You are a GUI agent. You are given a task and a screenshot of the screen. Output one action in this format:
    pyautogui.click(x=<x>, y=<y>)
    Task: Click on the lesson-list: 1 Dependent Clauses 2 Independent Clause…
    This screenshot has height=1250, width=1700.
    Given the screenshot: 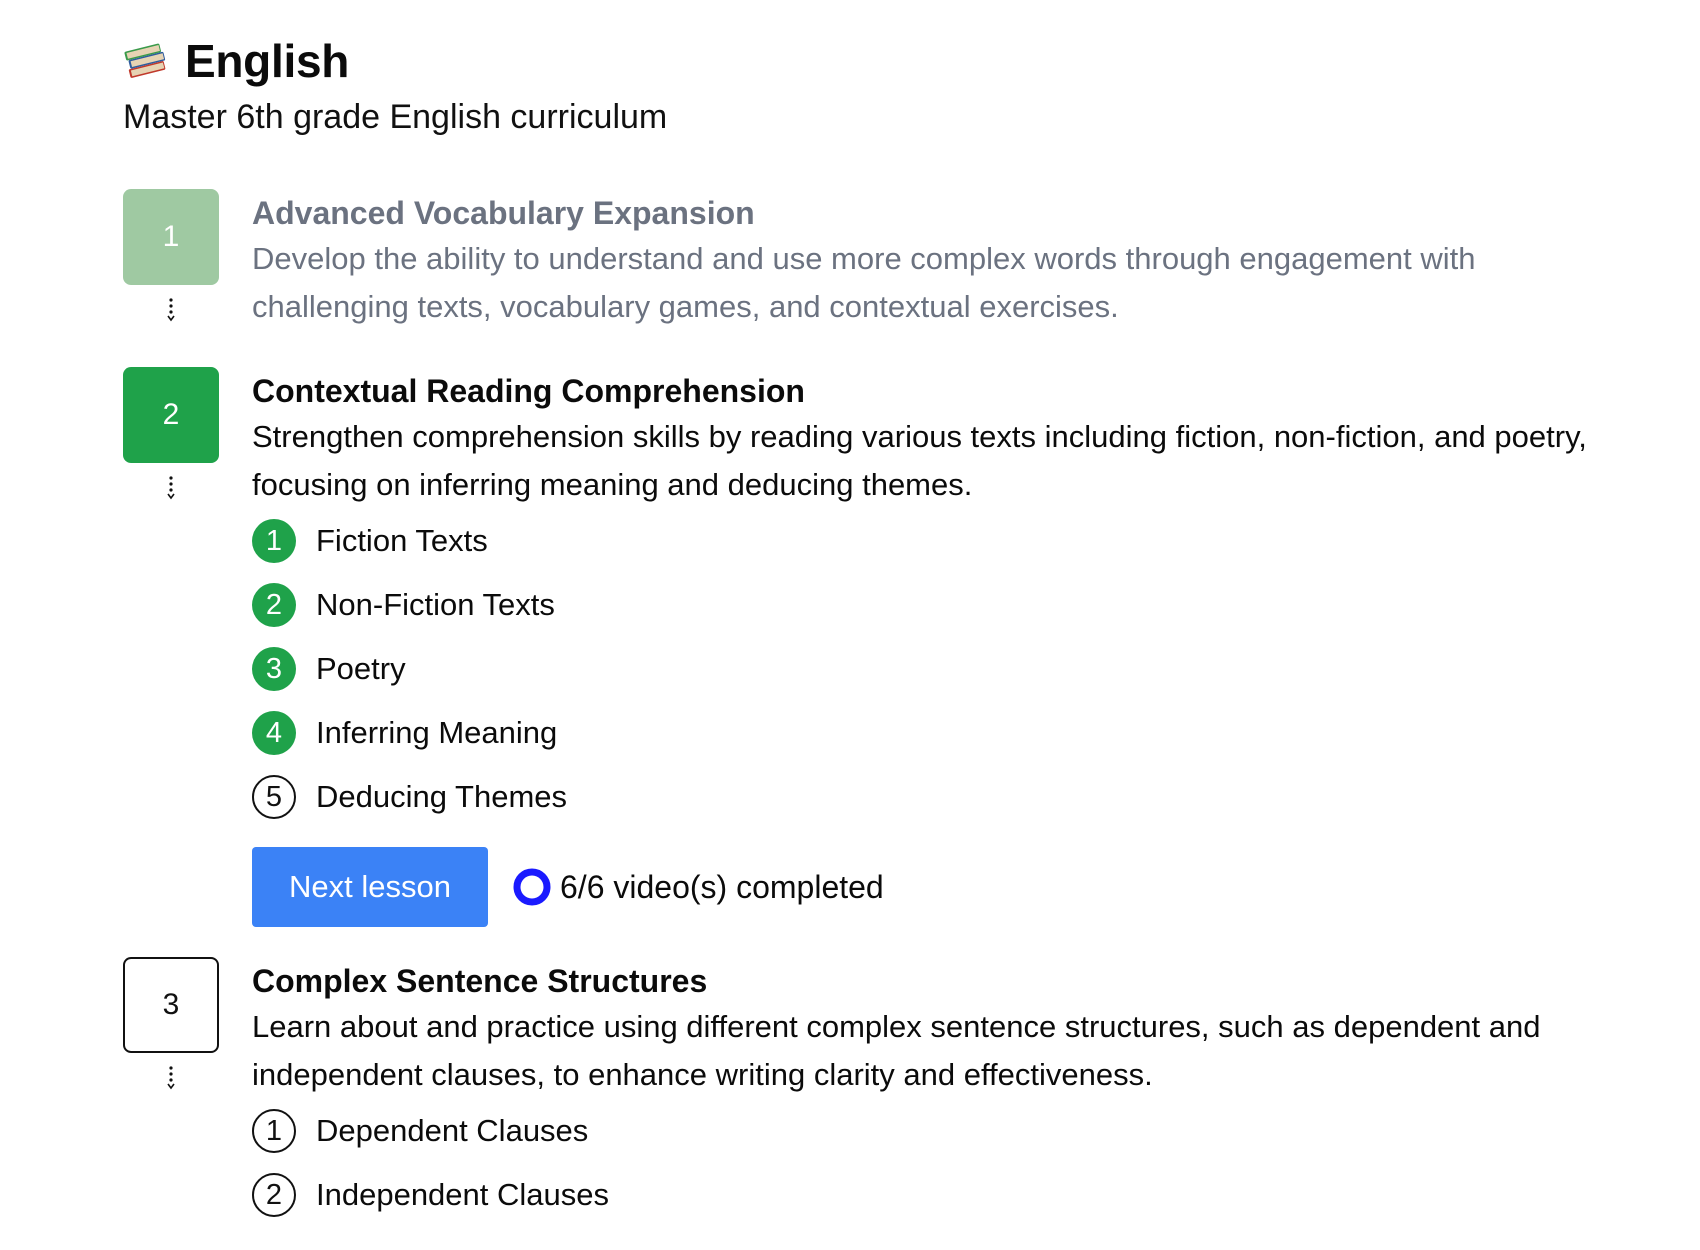 What is the action you would take?
    pyautogui.click(x=927, y=1163)
    